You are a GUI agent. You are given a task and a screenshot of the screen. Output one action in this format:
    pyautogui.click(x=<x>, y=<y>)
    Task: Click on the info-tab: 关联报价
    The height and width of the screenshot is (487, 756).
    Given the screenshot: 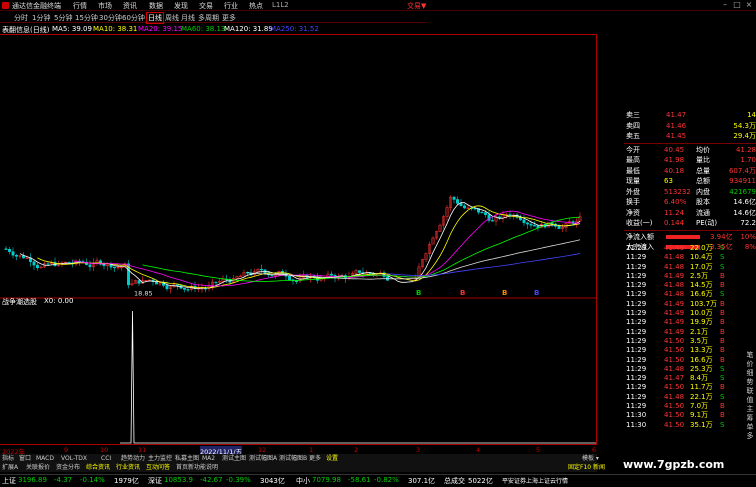 What is the action you would take?
    pyautogui.click(x=38, y=467)
    